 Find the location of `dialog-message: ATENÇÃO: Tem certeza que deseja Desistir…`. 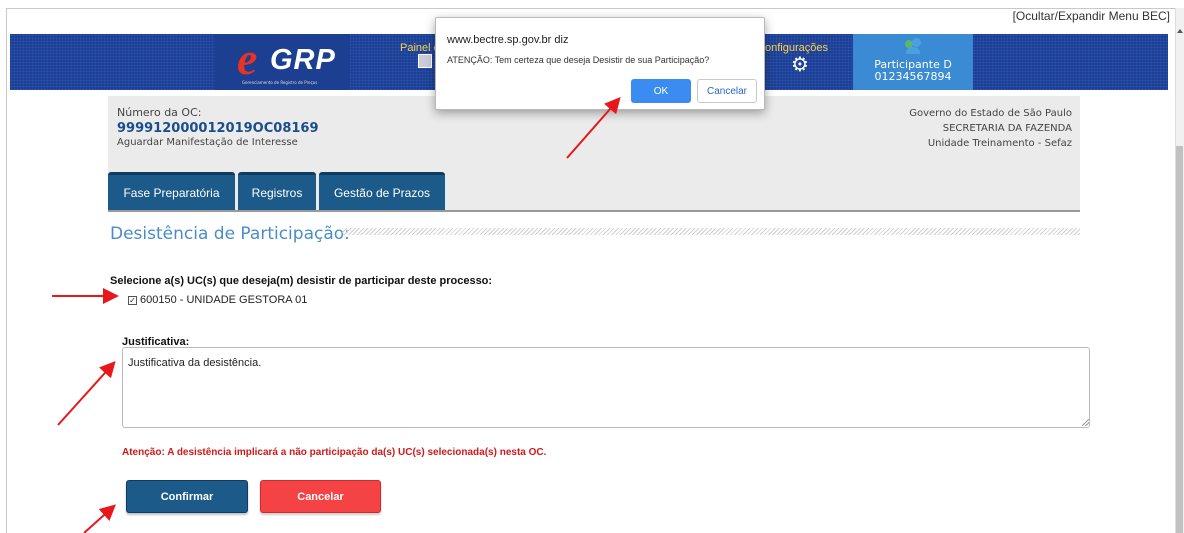

dialog-message: ATENÇÃO: Tem certeza que deseja Desistir… is located at coordinates (578, 60).